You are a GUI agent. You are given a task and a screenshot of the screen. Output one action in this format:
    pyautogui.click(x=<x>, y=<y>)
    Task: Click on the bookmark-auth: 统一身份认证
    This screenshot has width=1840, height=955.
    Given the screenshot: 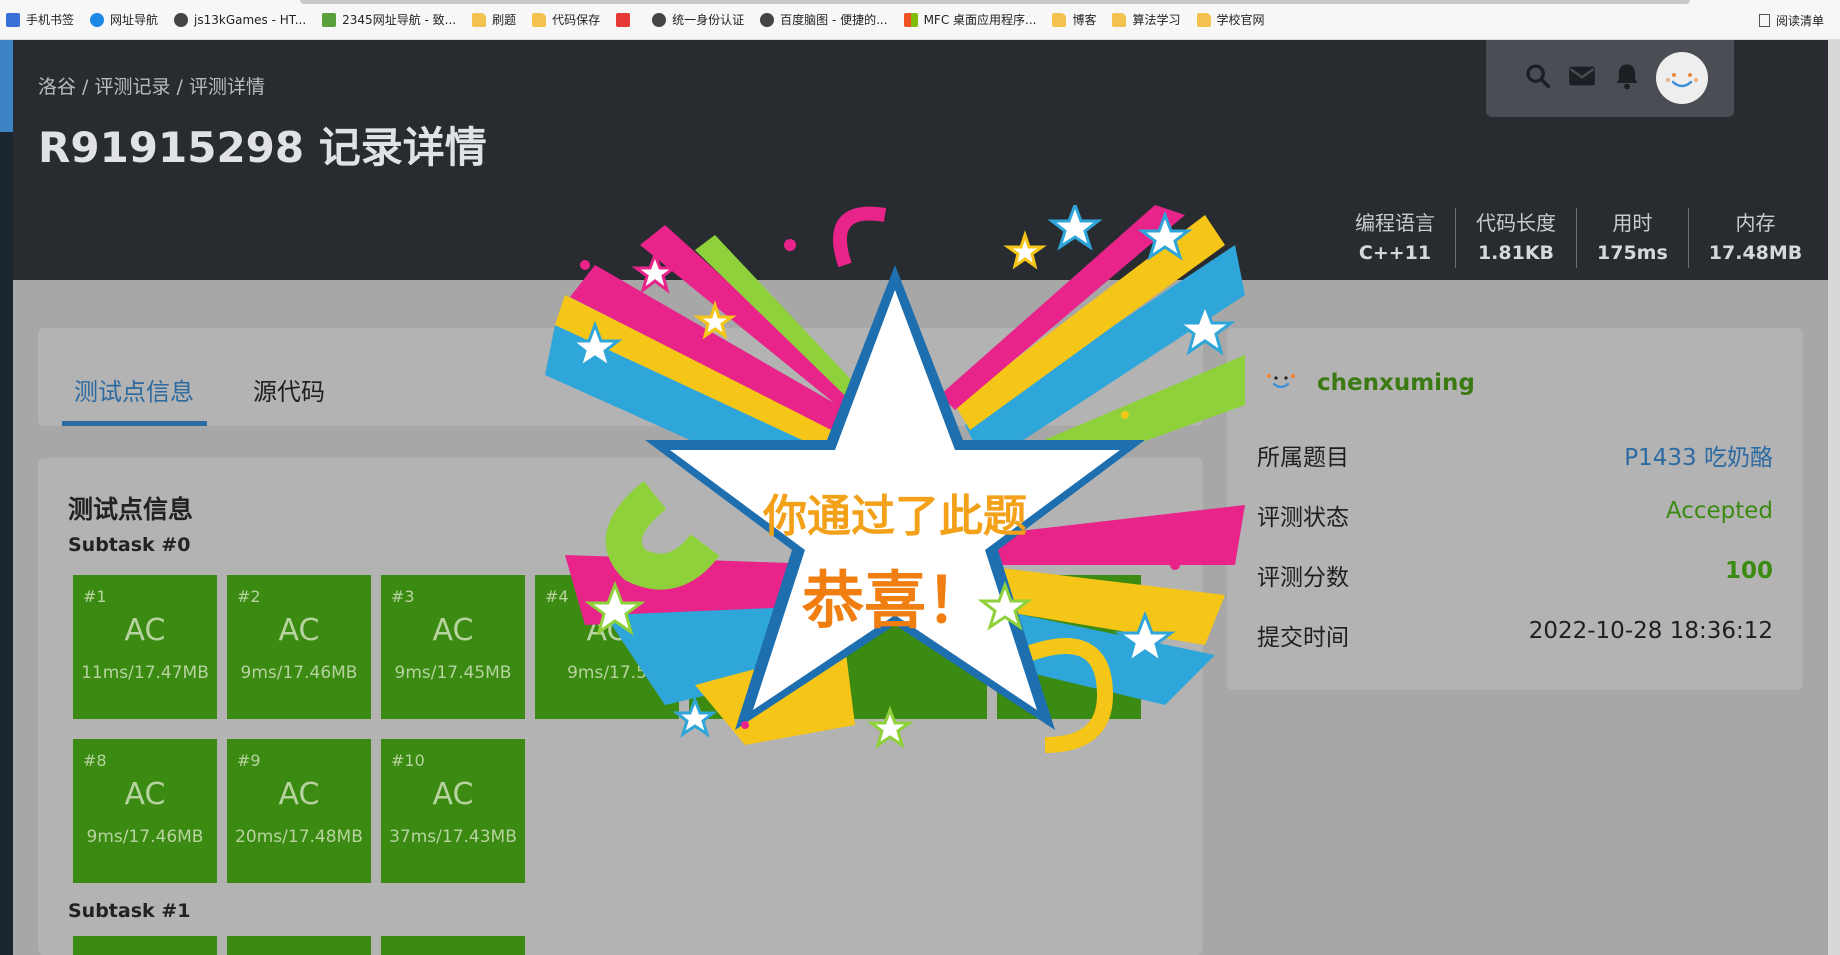 What is the action you would take?
    pyautogui.click(x=698, y=19)
    